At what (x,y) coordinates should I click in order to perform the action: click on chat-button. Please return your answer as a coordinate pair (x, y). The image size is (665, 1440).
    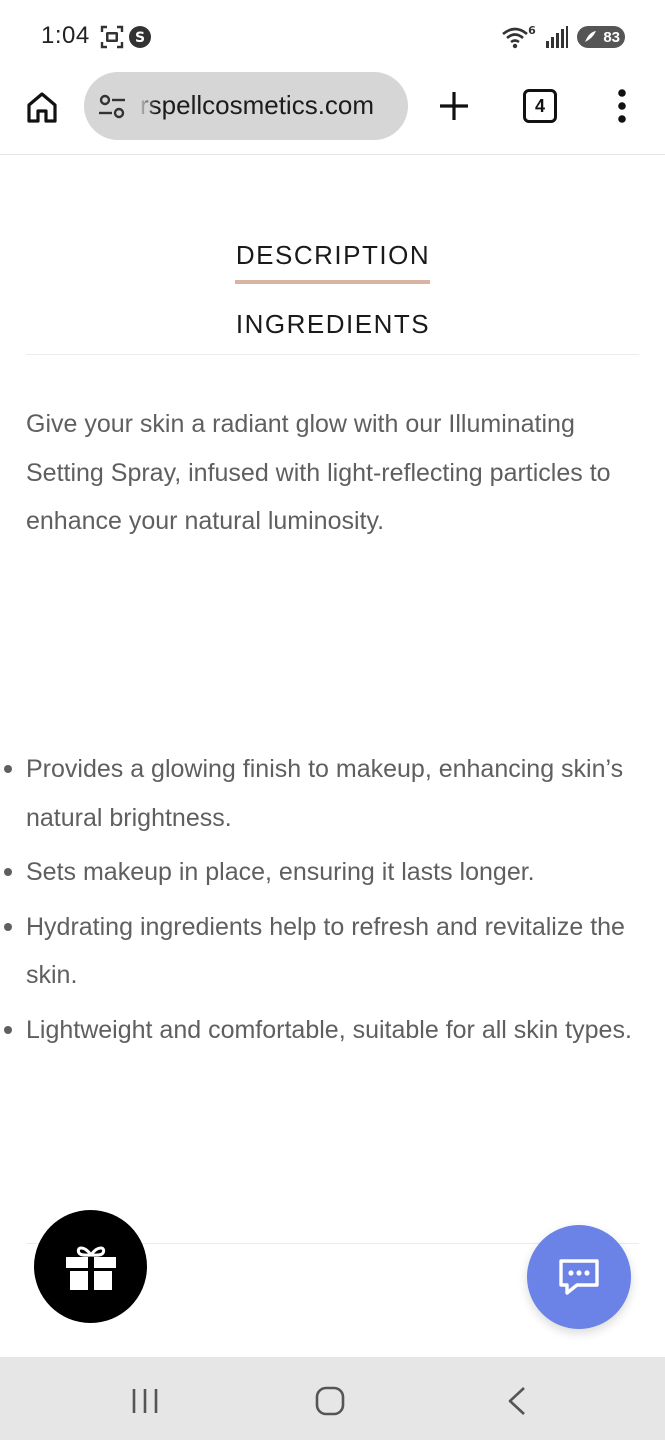
    Looking at the image, I should click on (579, 1277).